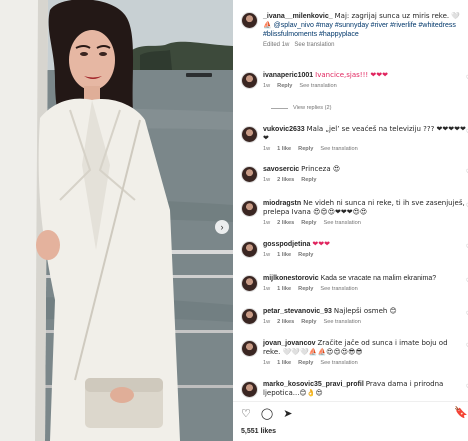 The width and height of the screenshot is (468, 441). What do you see at coordinates (312, 108) in the screenshot?
I see `view-replies-label: View replies (2)` at bounding box center [312, 108].